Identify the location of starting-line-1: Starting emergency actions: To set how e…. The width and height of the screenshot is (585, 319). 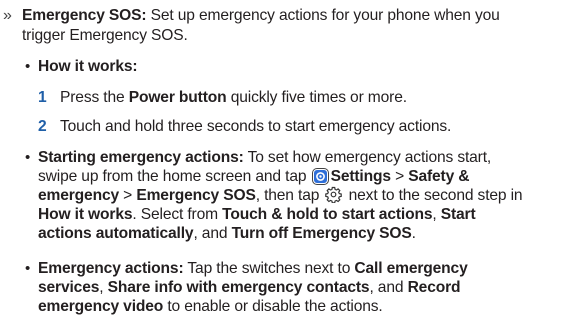
(264, 158).